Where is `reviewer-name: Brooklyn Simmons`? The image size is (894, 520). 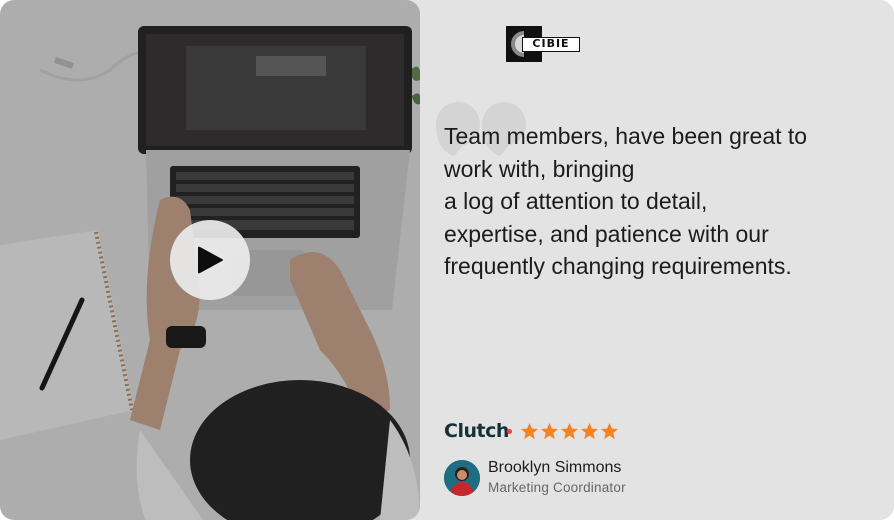 reviewer-name: Brooklyn Simmons is located at coordinates (555, 467).